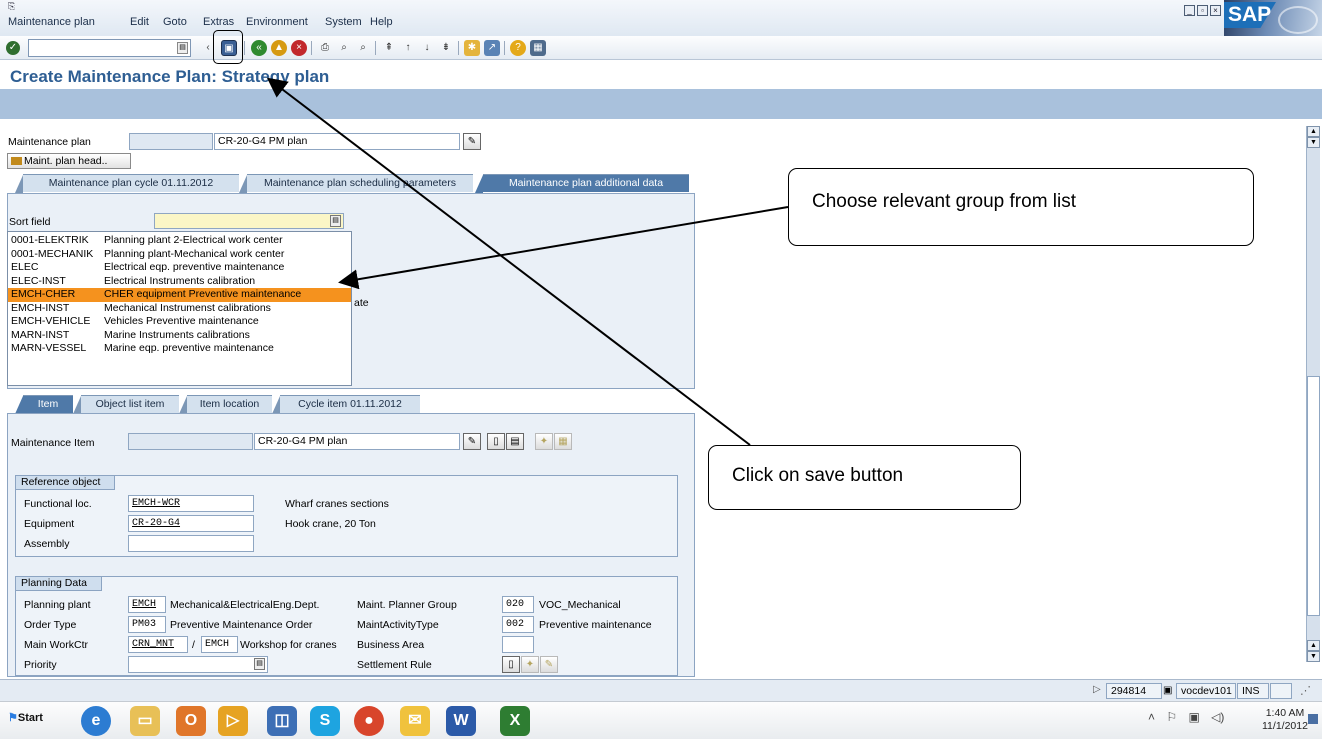 The width and height of the screenshot is (1322, 739). Describe the element at coordinates (96, 721) in the screenshot. I see `internet-explorer-icon: e` at that location.